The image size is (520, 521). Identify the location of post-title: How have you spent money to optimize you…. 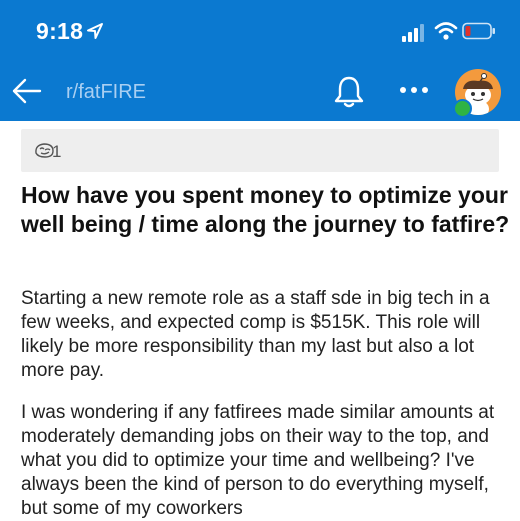
(265, 209).